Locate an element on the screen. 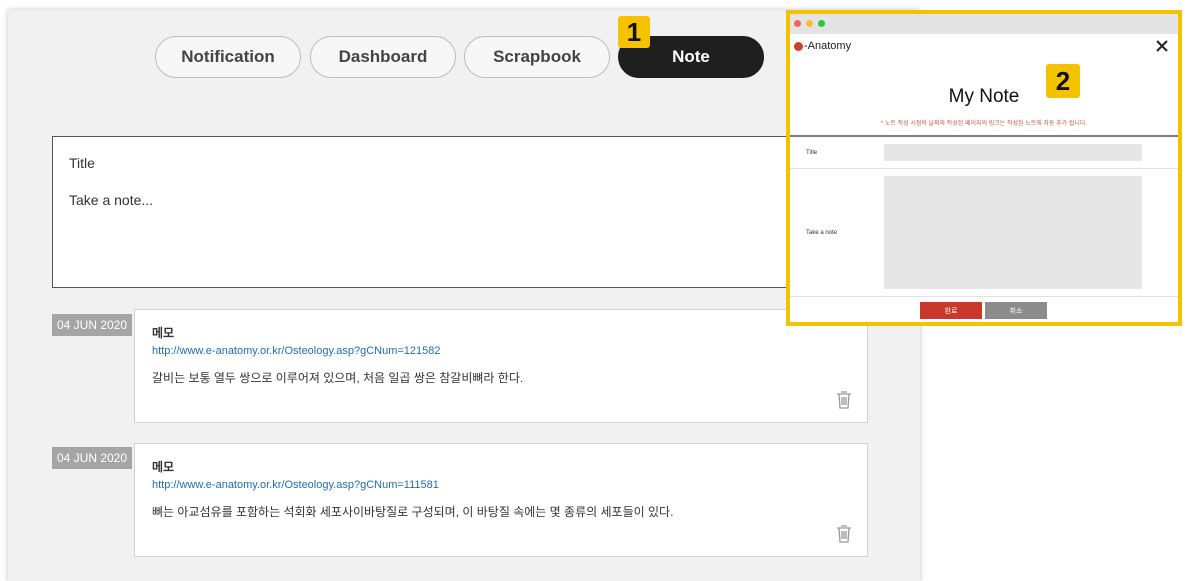 This screenshot has width=1186, height=581. window-close-dot is located at coordinates (797, 23).